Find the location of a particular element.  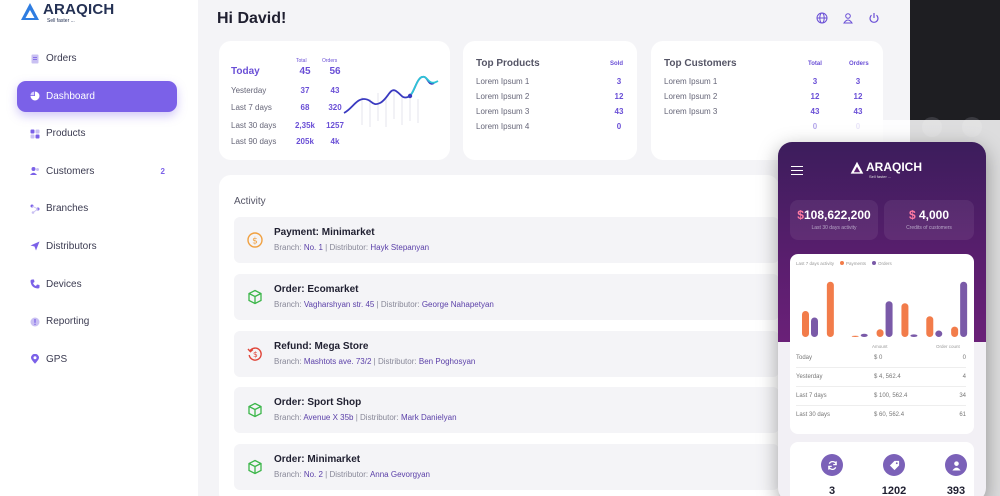

sidebar-item-orders: Orders is located at coordinates (97, 58).